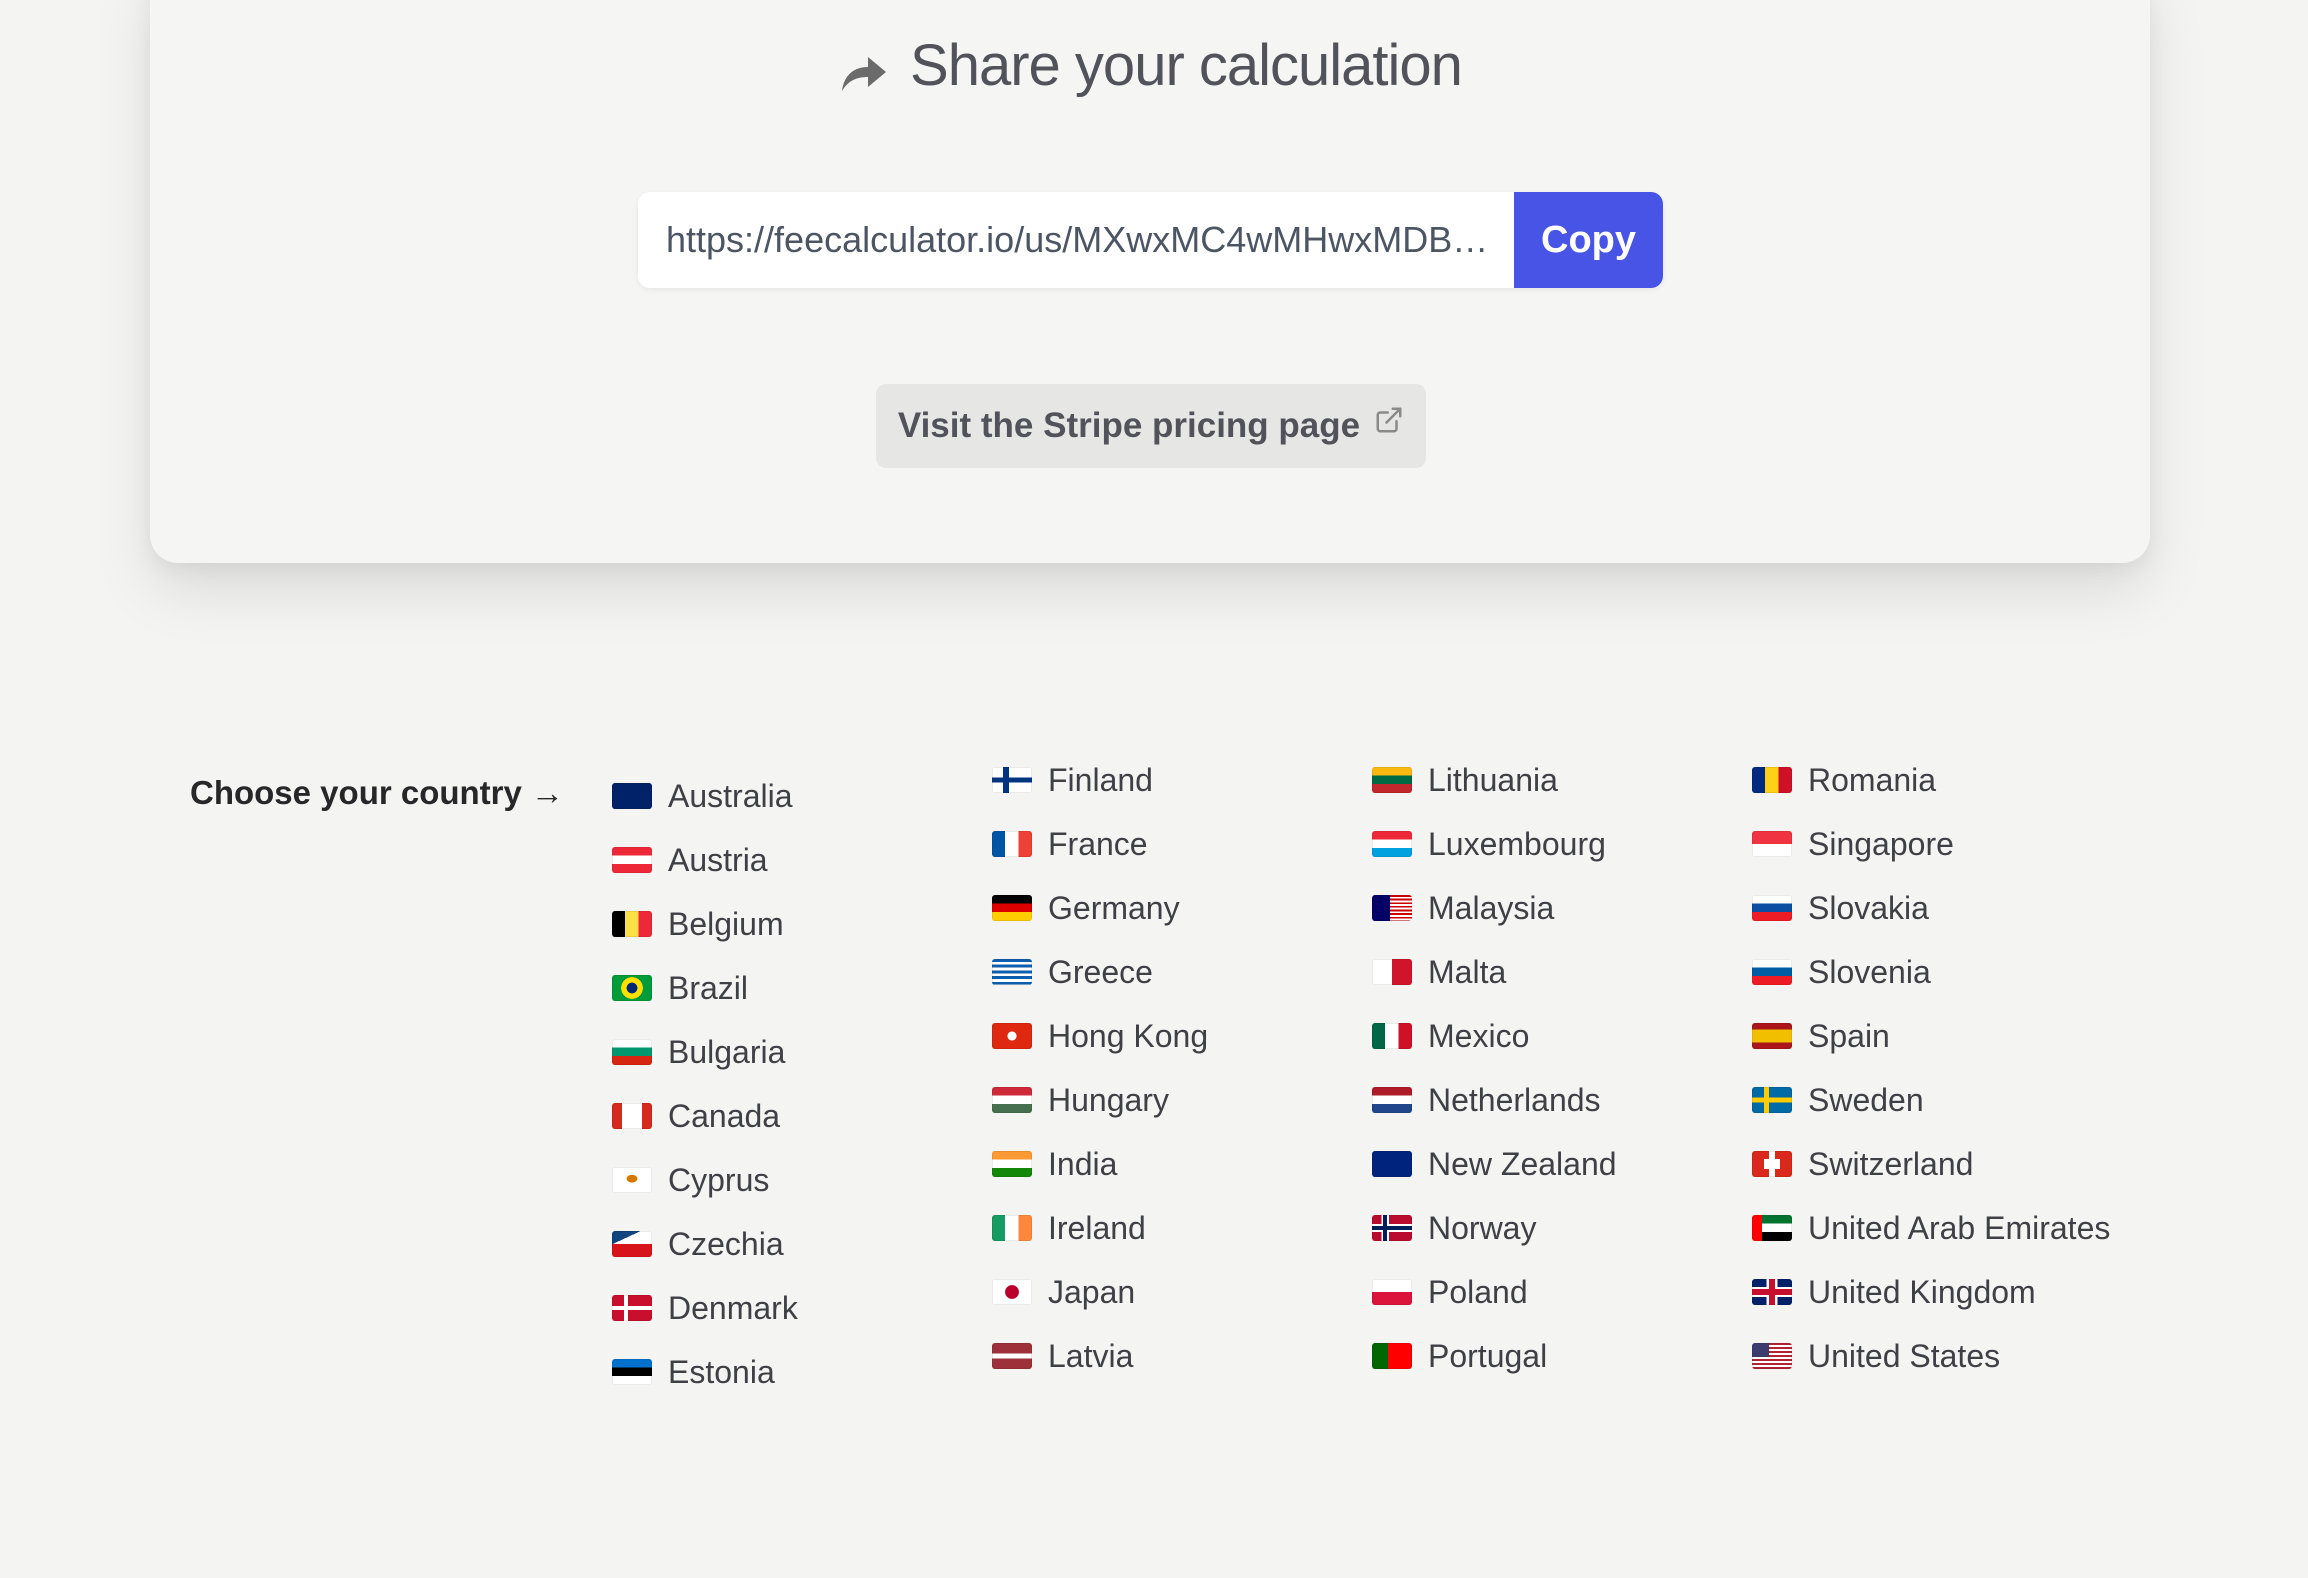  What do you see at coordinates (1959, 1227) in the screenshot?
I see `country-label: United Arab Emirates` at bounding box center [1959, 1227].